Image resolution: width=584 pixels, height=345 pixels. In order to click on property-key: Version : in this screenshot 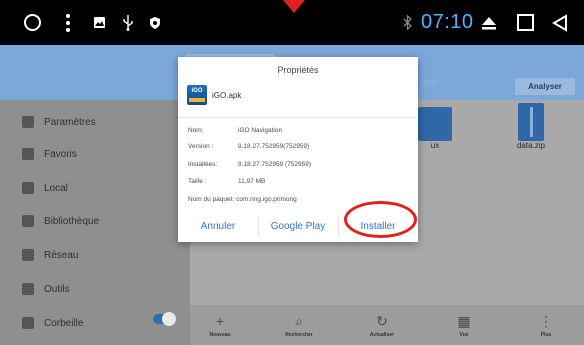, I will do `click(201, 146)`.